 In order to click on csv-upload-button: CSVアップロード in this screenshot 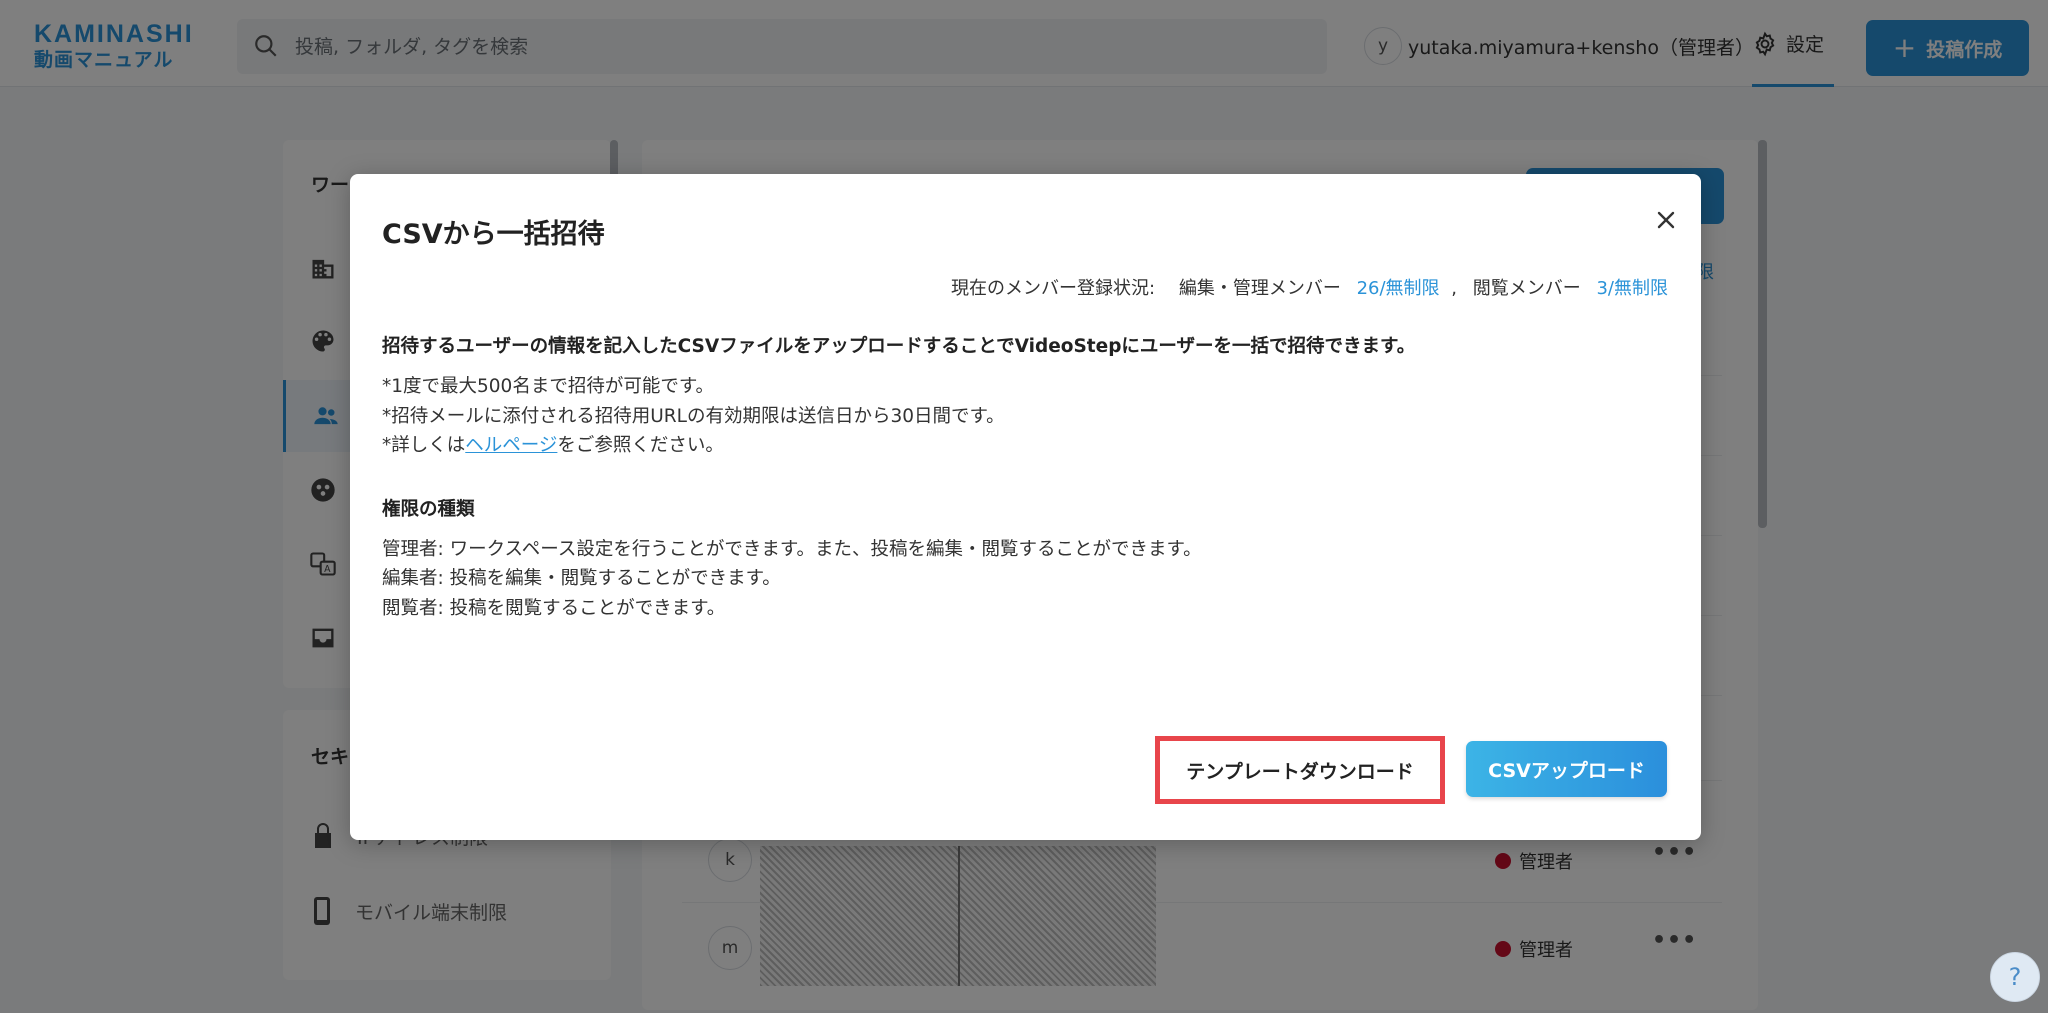, I will do `click(1566, 769)`.